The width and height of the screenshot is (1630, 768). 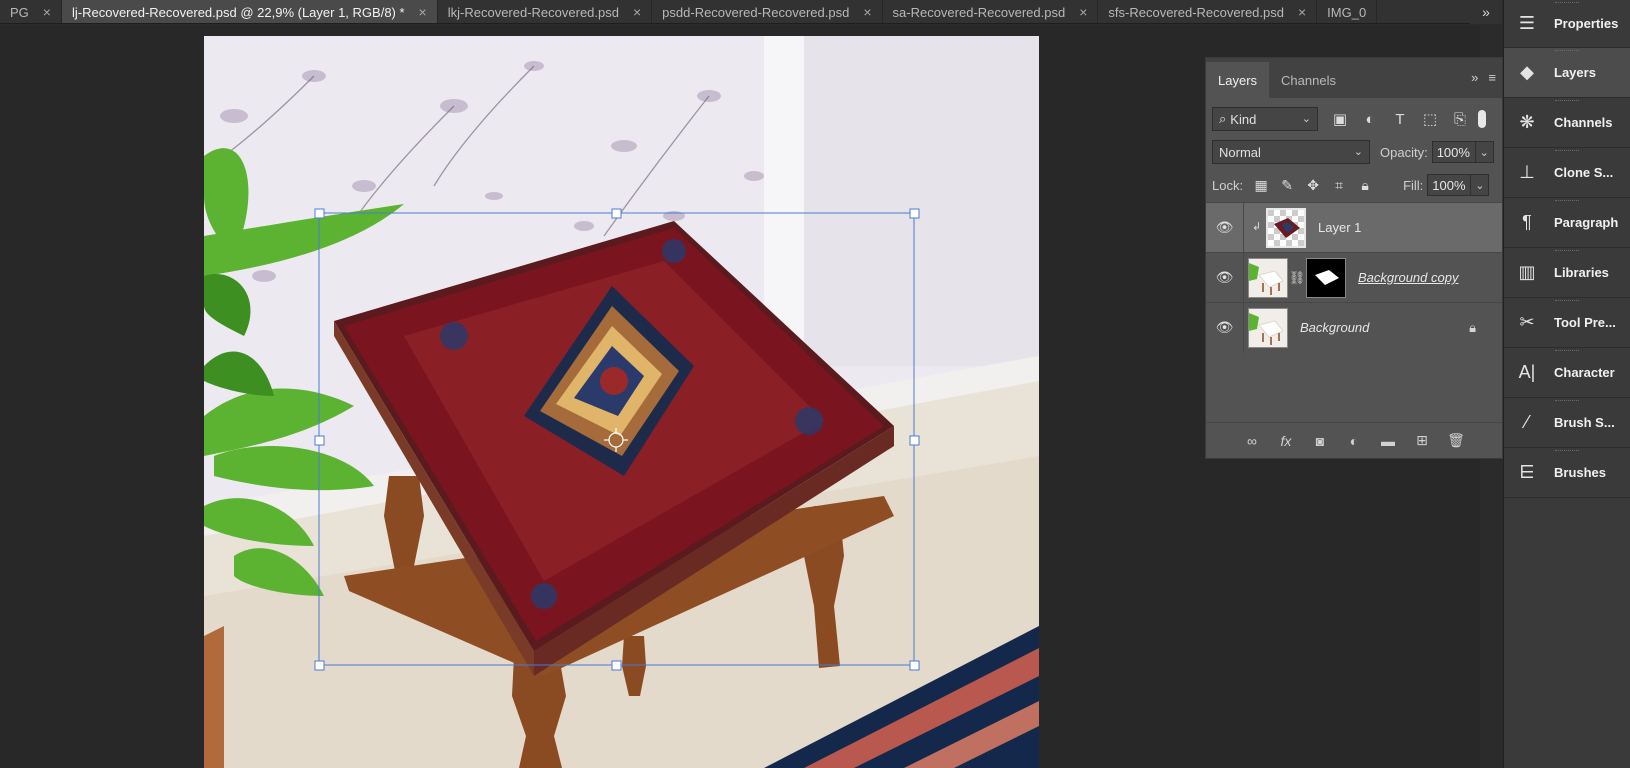 What do you see at coordinates (1460, 119) in the screenshot?
I see `smart-object-filter-icon: ⎘` at bounding box center [1460, 119].